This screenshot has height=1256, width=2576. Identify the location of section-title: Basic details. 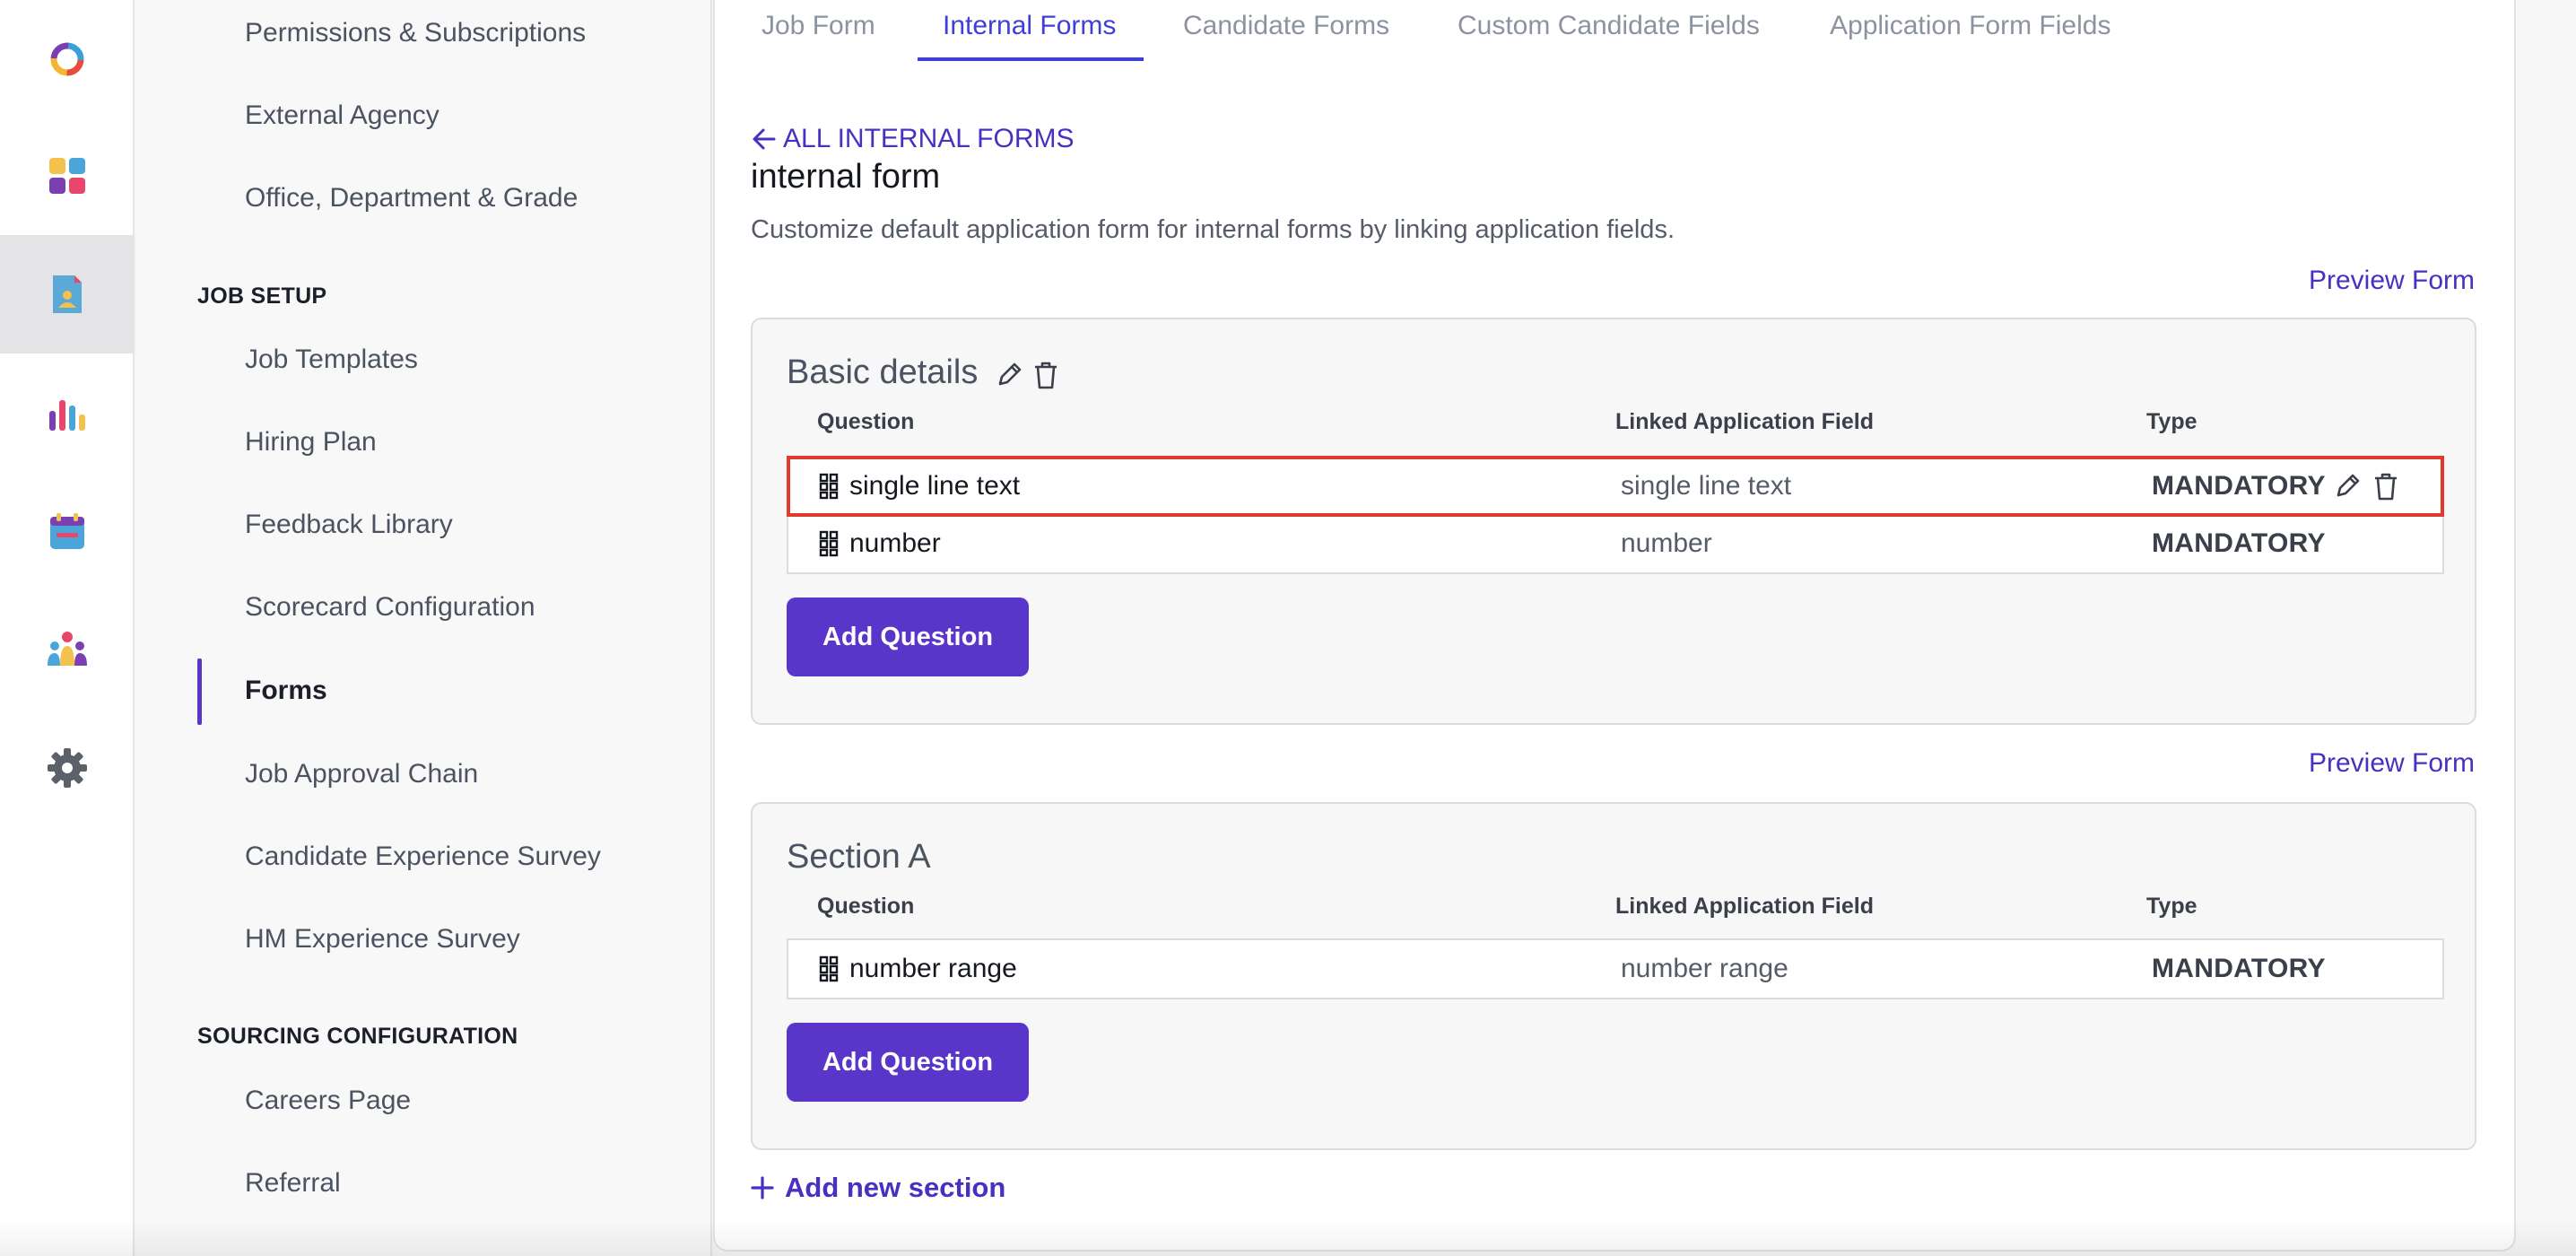
(883, 372).